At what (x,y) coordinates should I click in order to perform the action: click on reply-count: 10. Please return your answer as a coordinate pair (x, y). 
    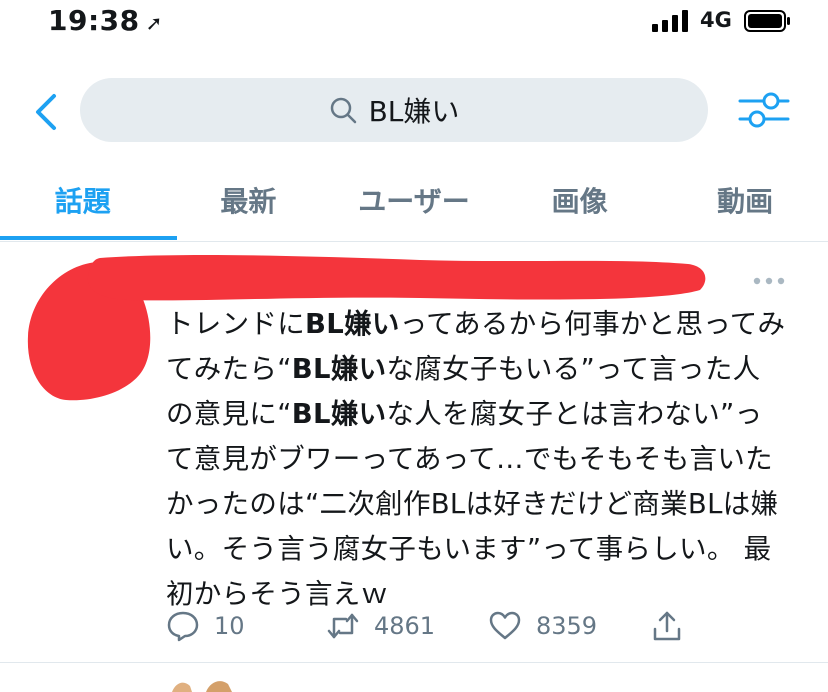
    Looking at the image, I should click on (229, 626).